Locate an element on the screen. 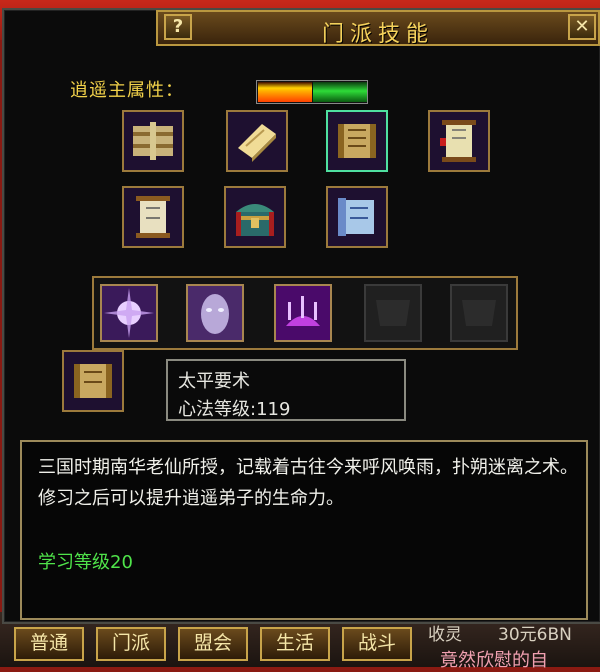 The image size is (600, 672). main-attribute-bar is located at coordinates (312, 92).